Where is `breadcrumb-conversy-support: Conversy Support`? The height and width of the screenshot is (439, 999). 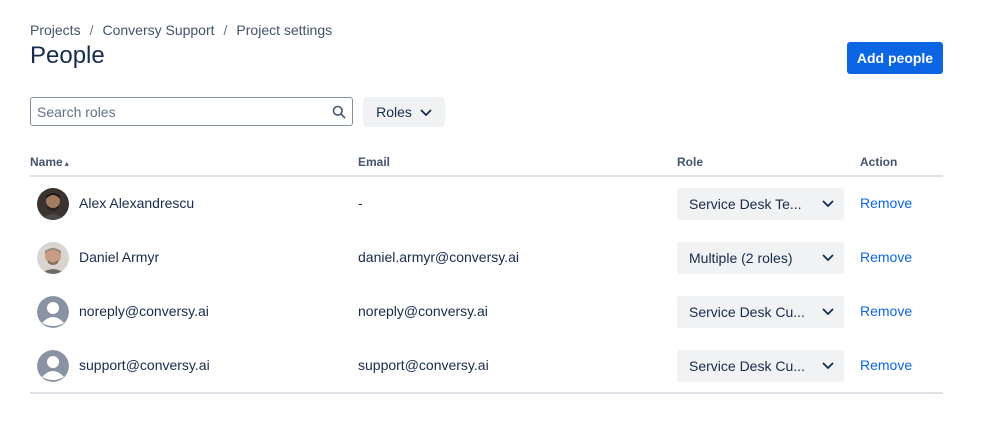 breadcrumb-conversy-support: Conversy Support is located at coordinates (158, 30).